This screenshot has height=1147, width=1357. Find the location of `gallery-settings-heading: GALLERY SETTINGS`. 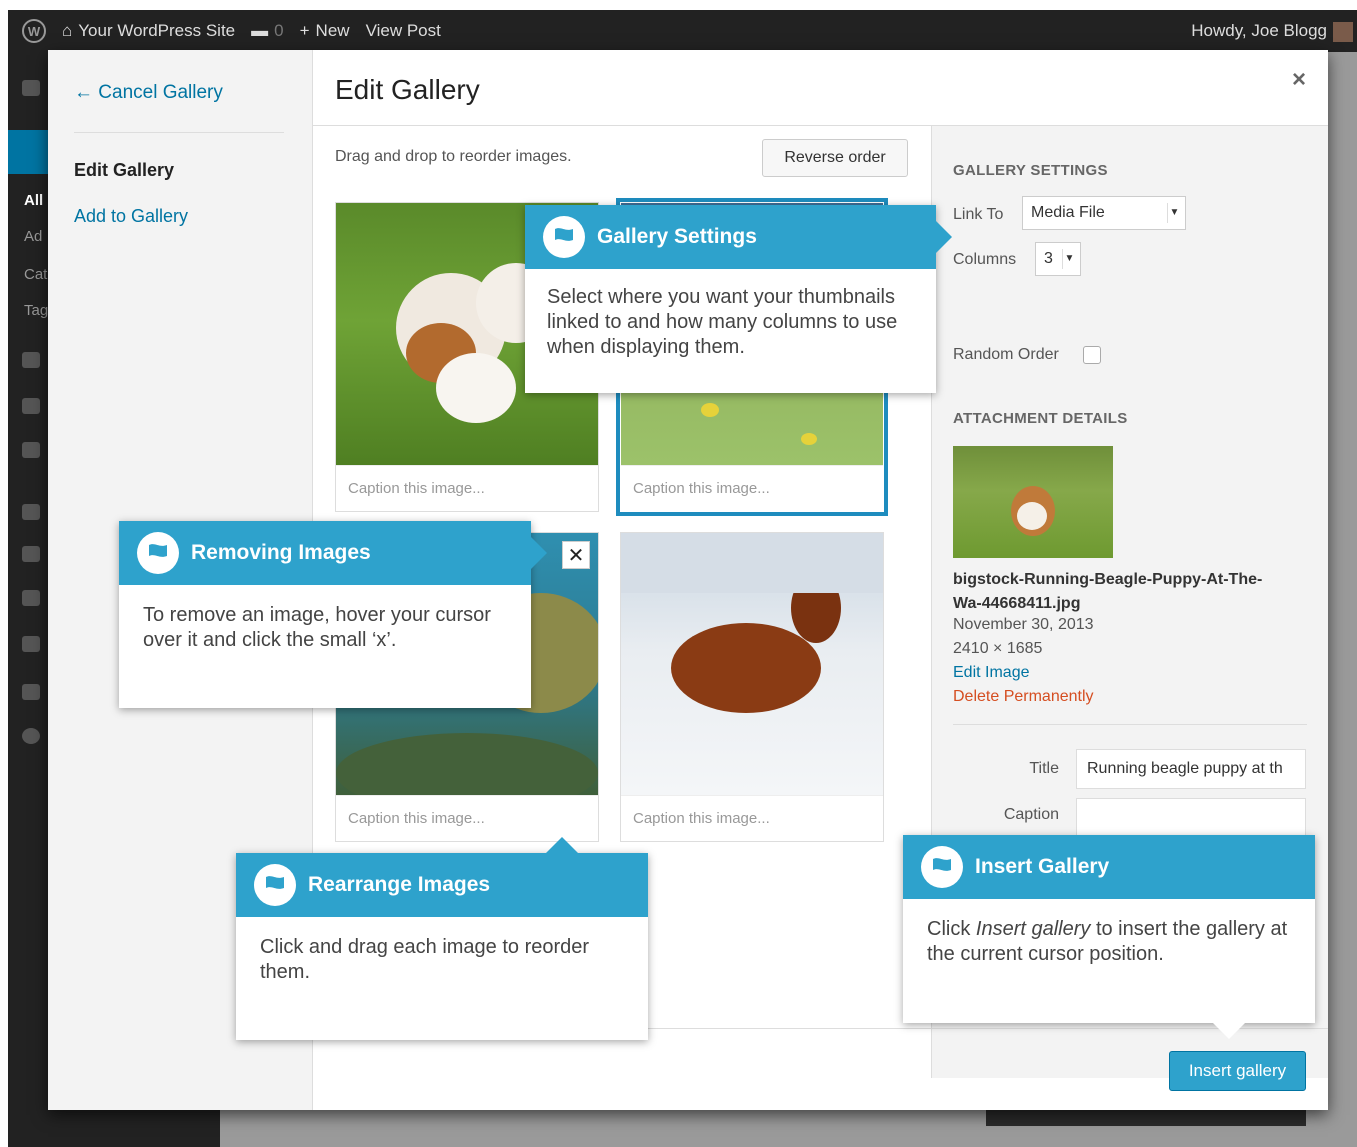

gallery-settings-heading: GALLERY SETTINGS is located at coordinates (1030, 170).